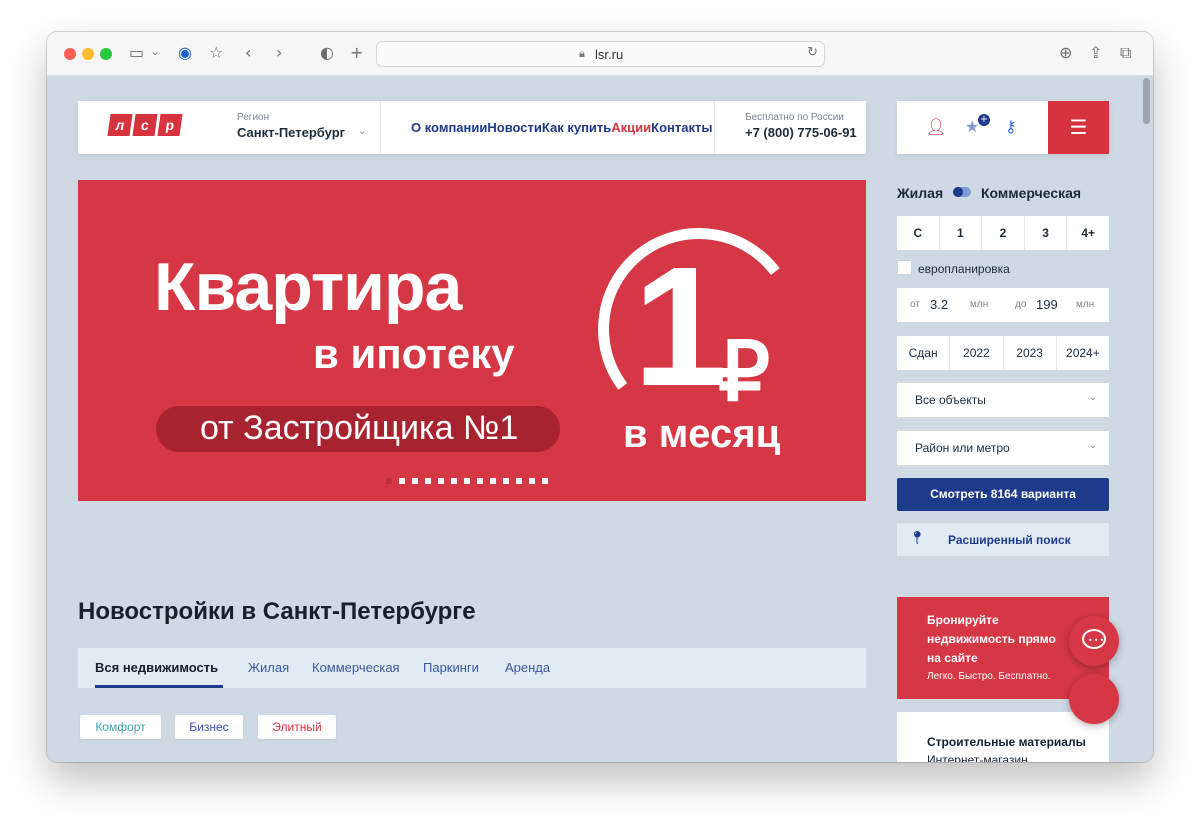  What do you see at coordinates (248, 53) in the screenshot?
I see `back-icon: ‹` at bounding box center [248, 53].